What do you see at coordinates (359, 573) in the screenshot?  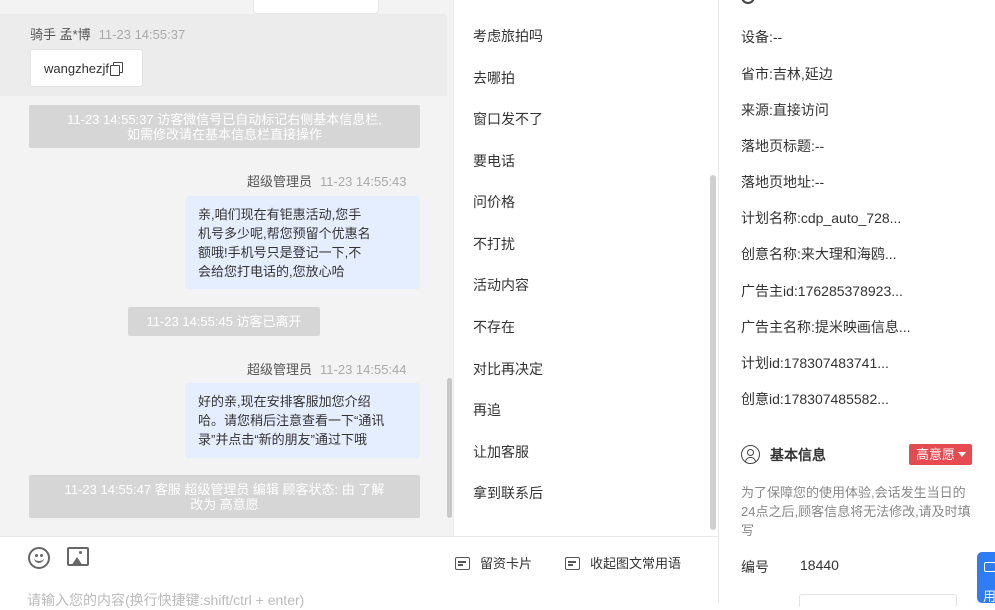 I see `message-composer: 留资卡片 收起图文常用语` at bounding box center [359, 573].